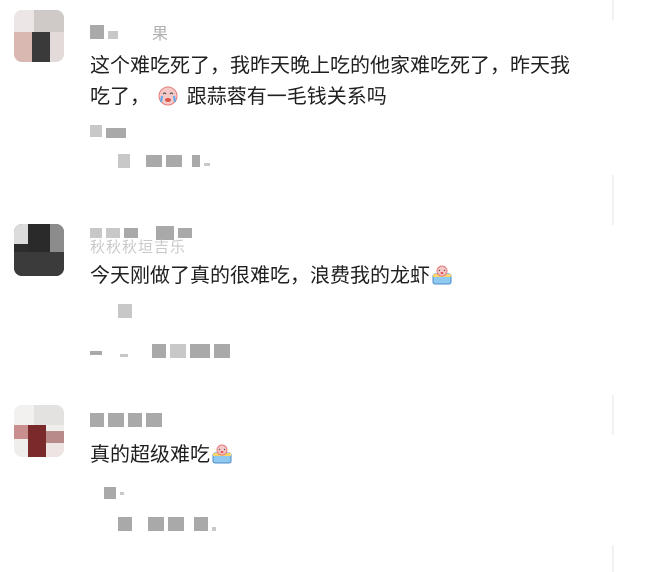 The image size is (650, 572). I want to click on comment-text-line: 吃了， 跟蒜蓉有一毛钱关系吗, so click(340, 96).